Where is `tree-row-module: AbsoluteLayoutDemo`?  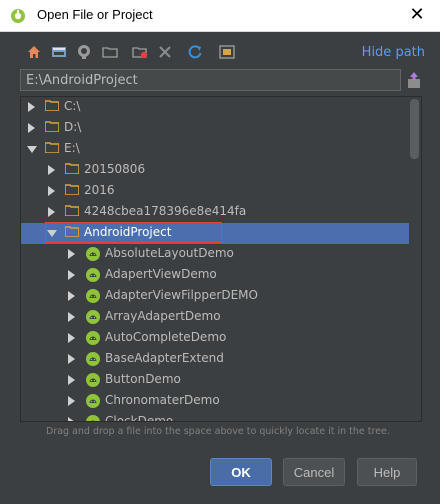
tree-row-module: AbsoluteLayoutDemo is located at coordinates (215, 254).